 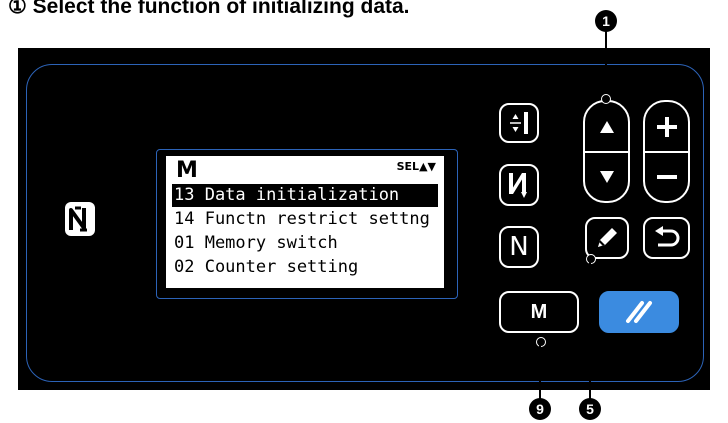 I want to click on down-key, so click(x=606, y=177).